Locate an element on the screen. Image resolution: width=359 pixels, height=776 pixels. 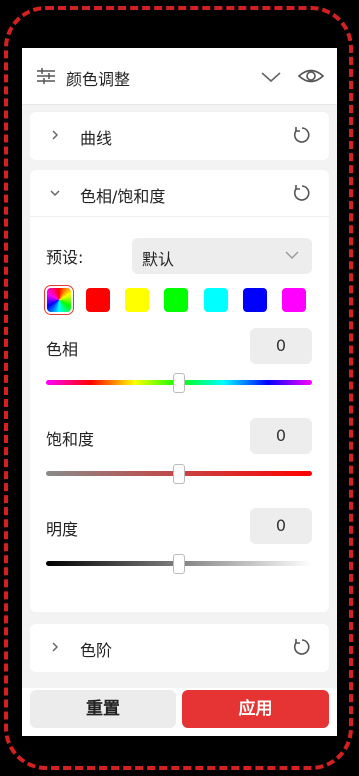
eye-icon is located at coordinates (311, 76).